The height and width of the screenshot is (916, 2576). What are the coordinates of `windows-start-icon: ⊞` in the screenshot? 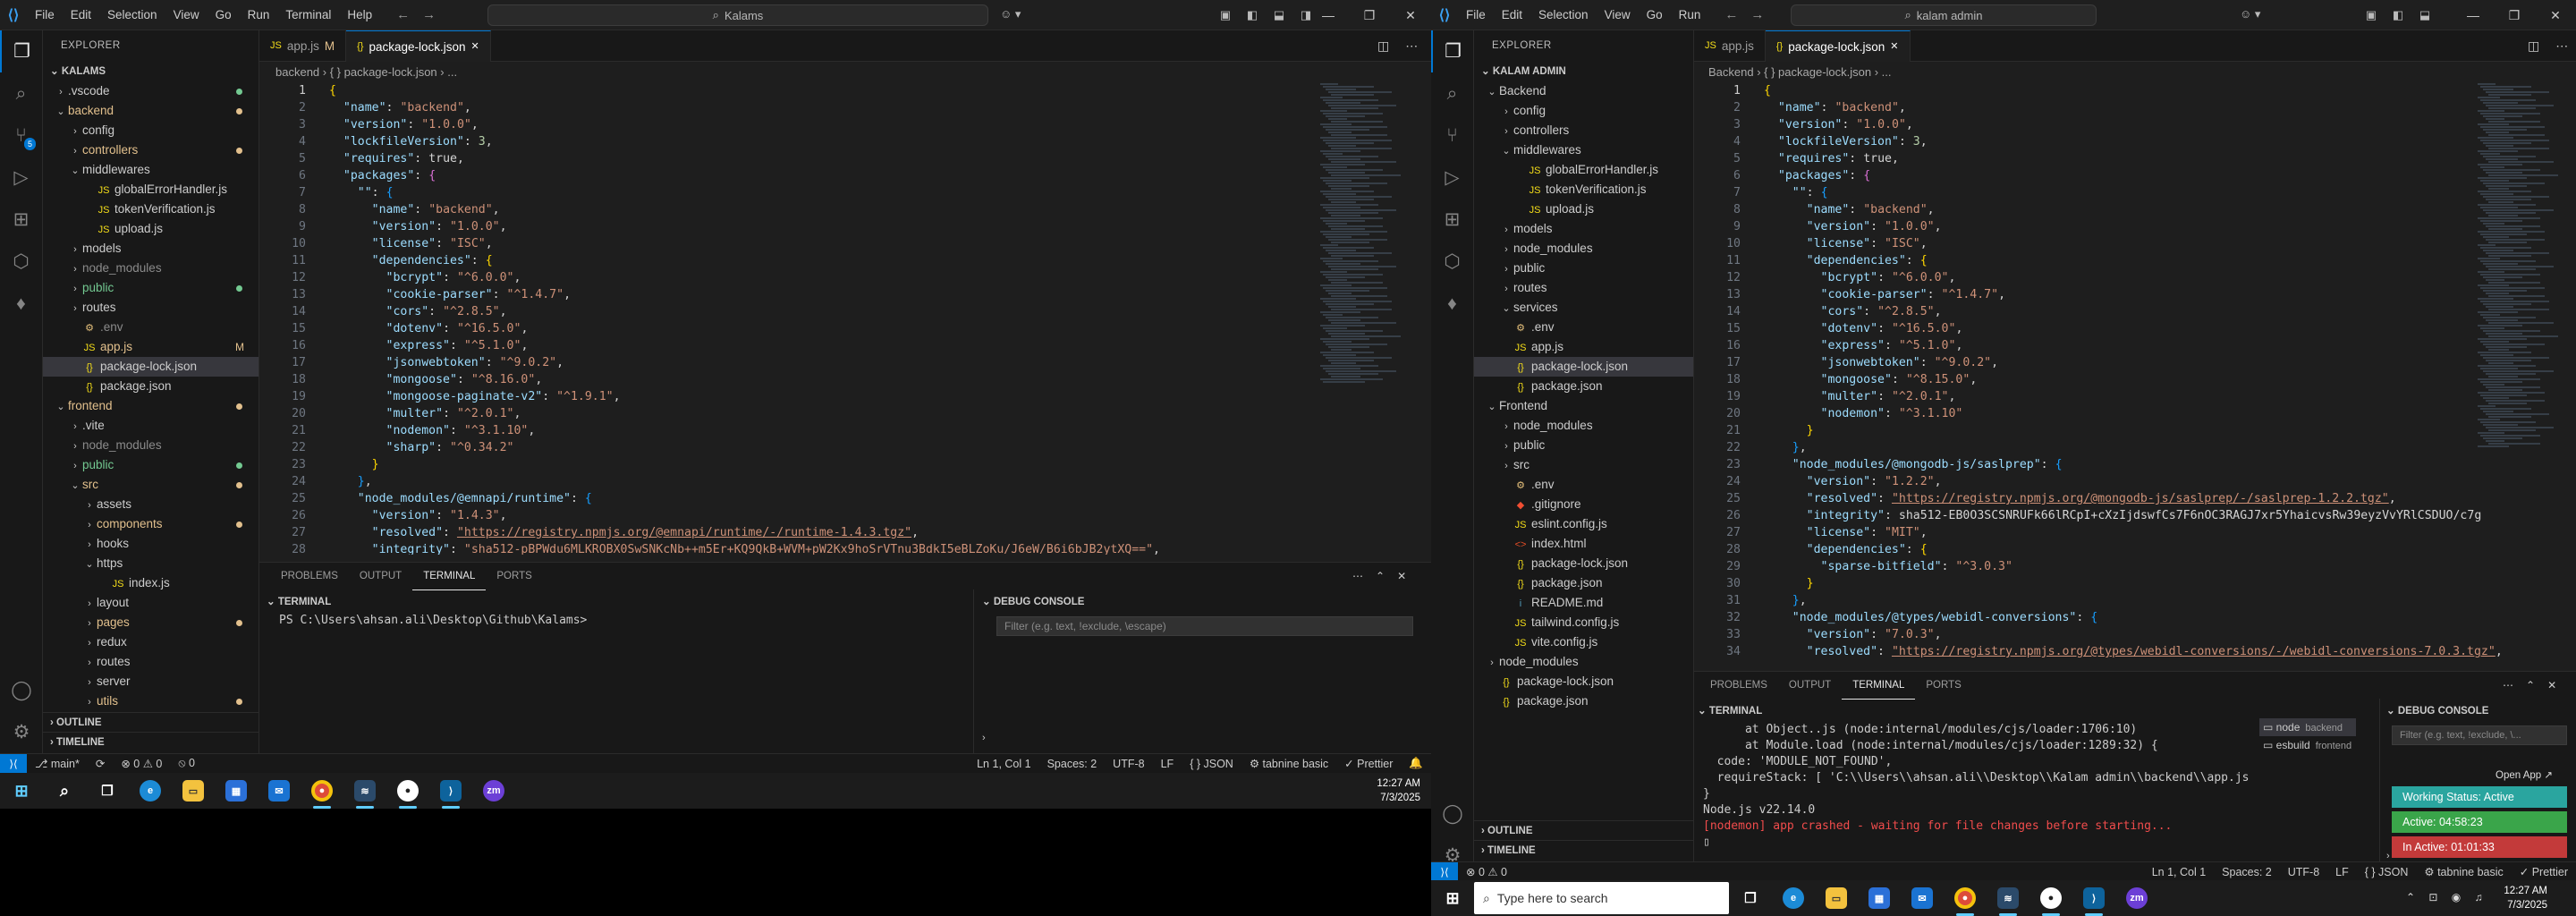 It's located at (21, 791).